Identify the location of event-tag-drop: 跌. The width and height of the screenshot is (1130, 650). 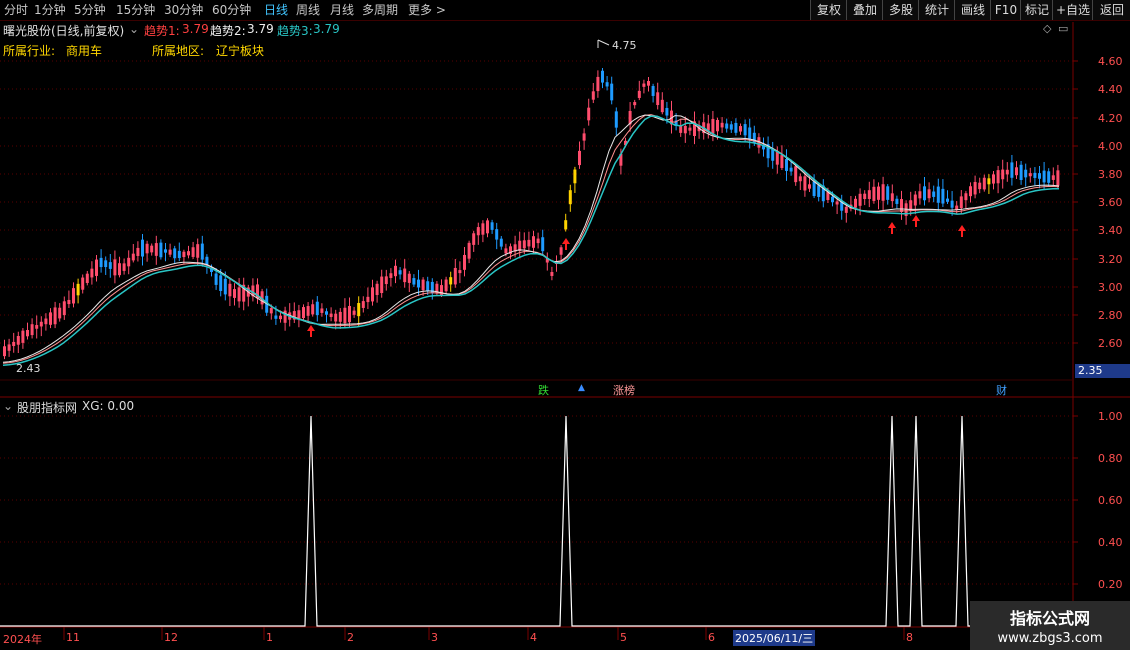
(543, 390).